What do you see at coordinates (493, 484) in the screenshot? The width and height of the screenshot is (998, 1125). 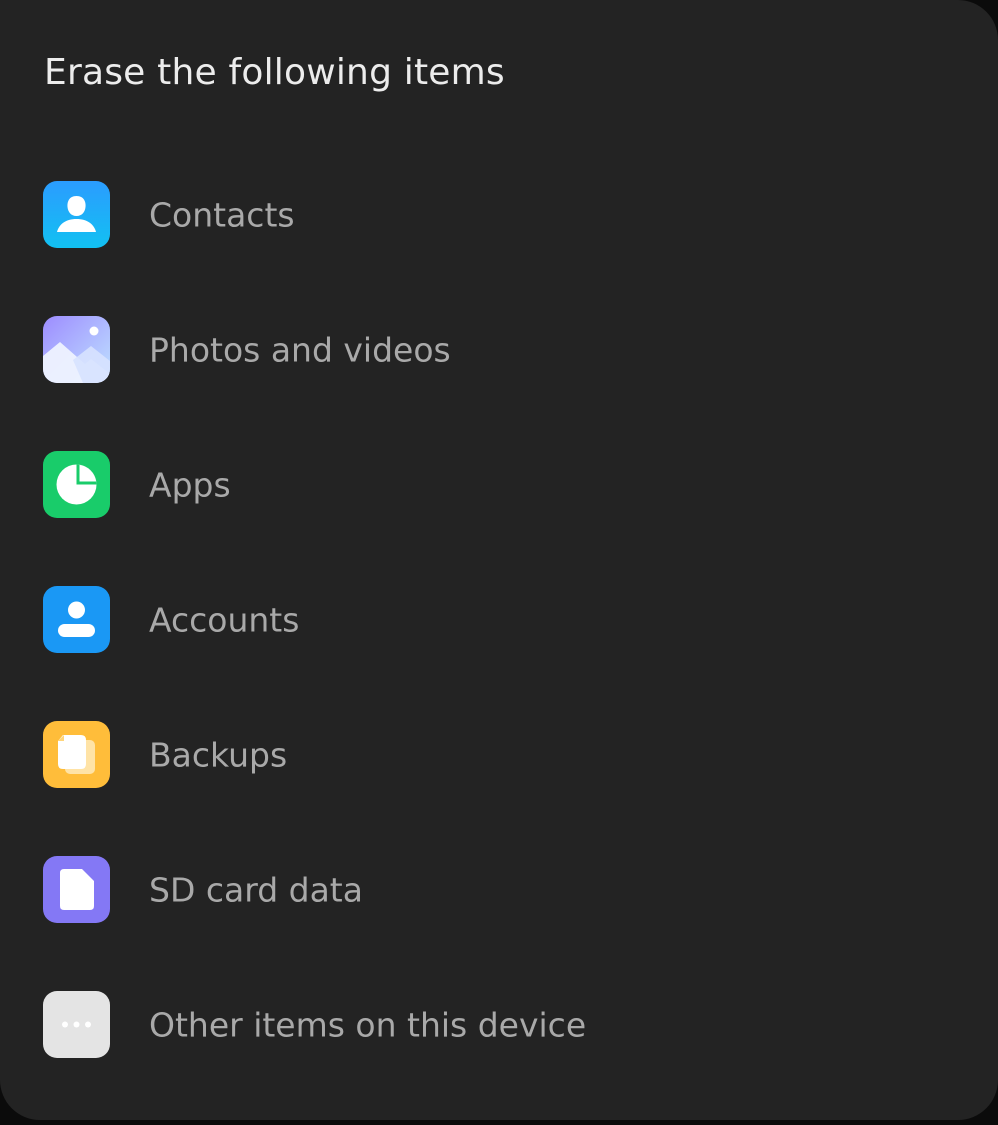 I see `list-item-apps: Apps` at bounding box center [493, 484].